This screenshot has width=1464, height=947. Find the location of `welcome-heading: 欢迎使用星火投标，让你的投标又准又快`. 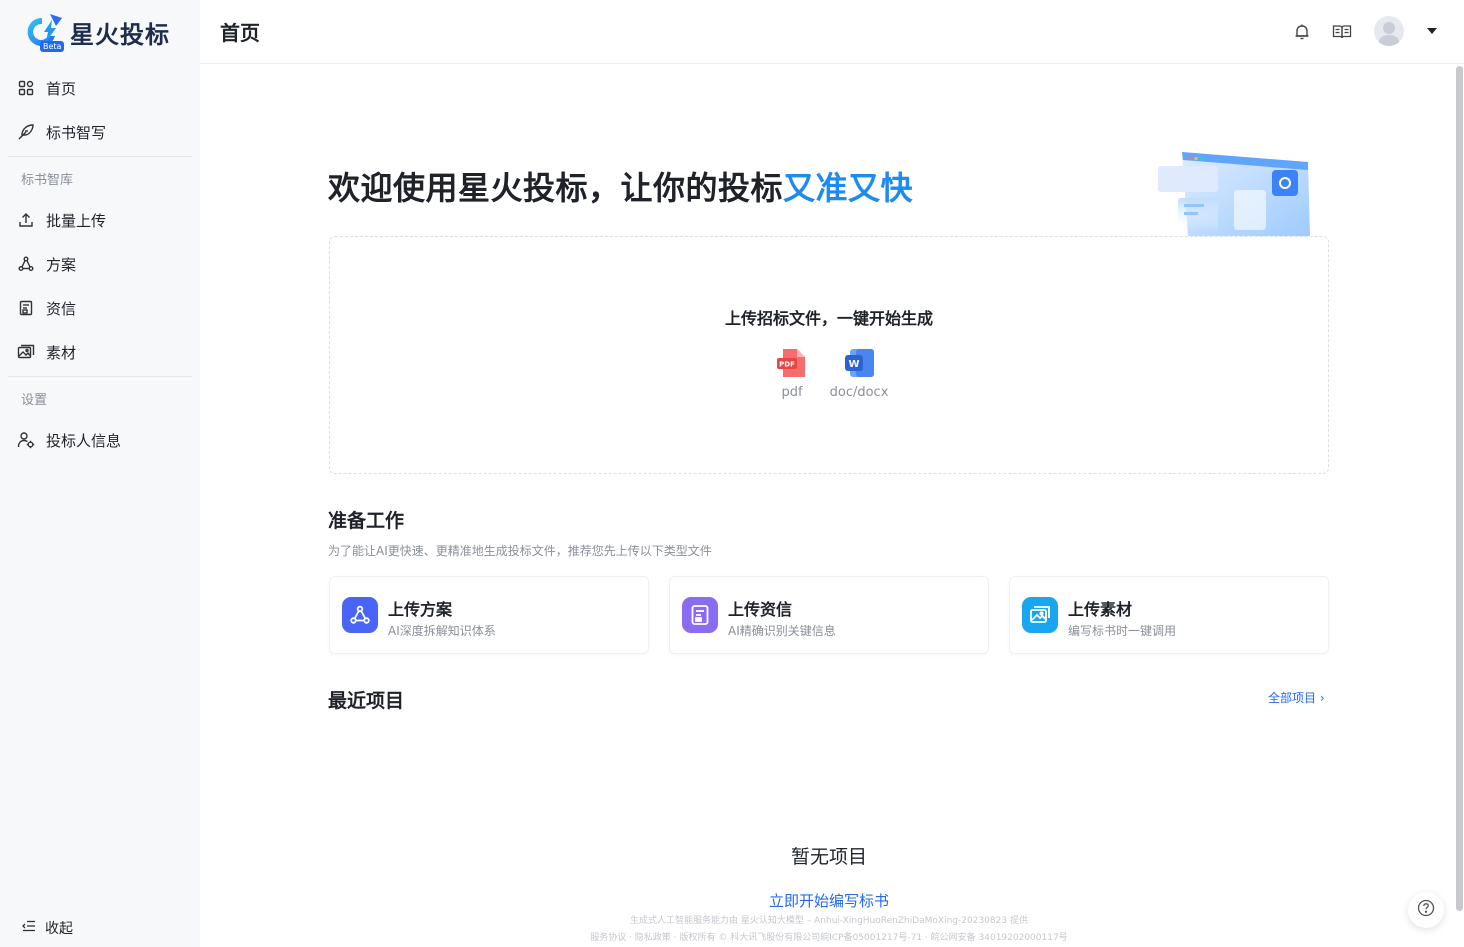

welcome-heading: 欢迎使用星火投标，让你的投标又准又快 is located at coordinates (620, 186).